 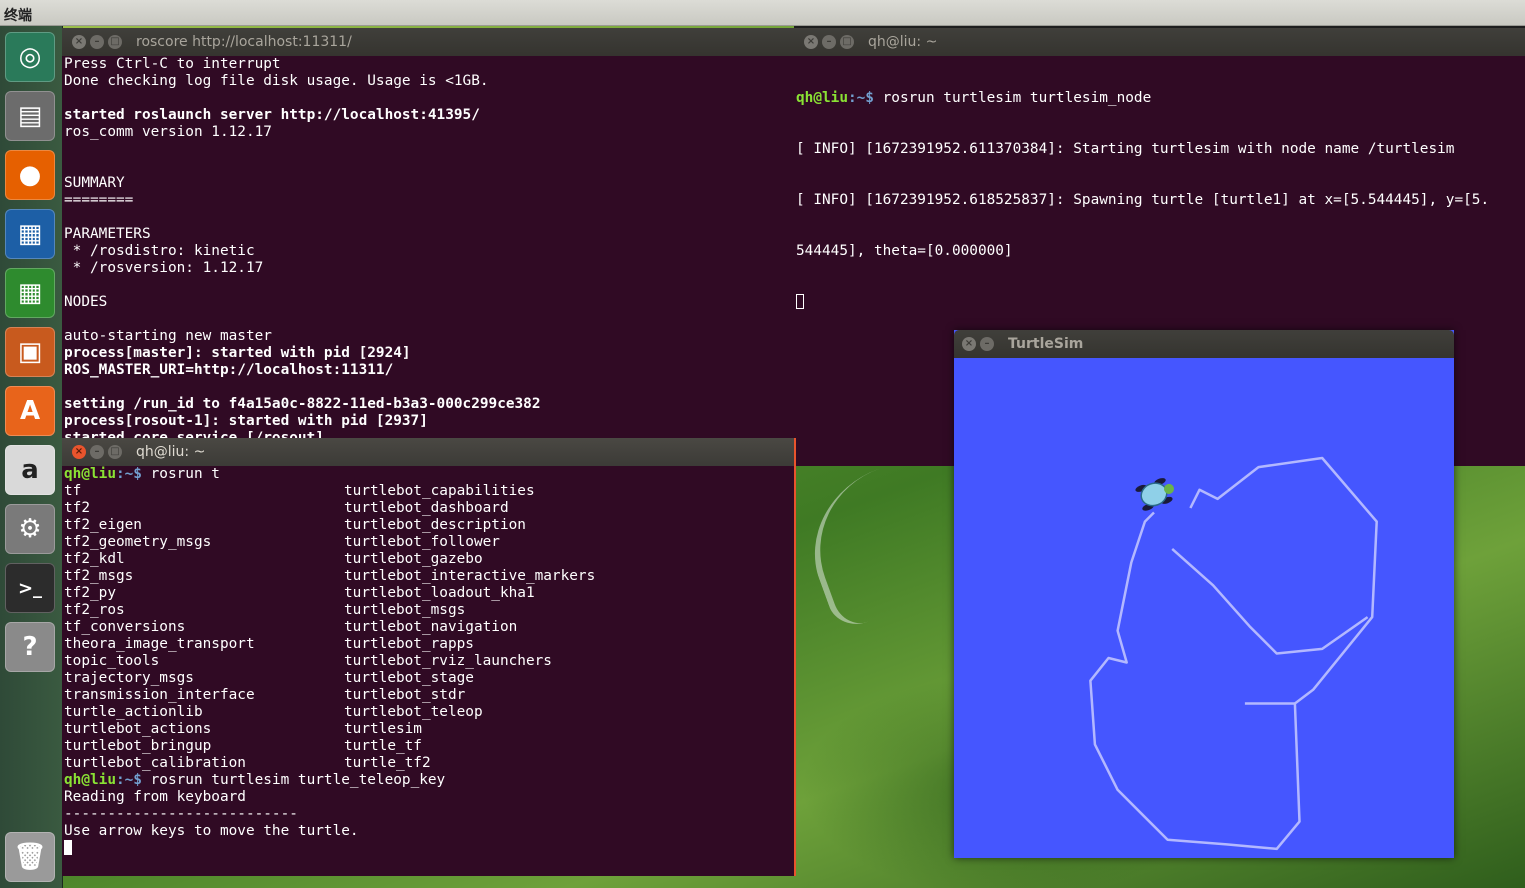 I want to click on ubuntu-dash-icon: ◎, so click(x=30, y=57).